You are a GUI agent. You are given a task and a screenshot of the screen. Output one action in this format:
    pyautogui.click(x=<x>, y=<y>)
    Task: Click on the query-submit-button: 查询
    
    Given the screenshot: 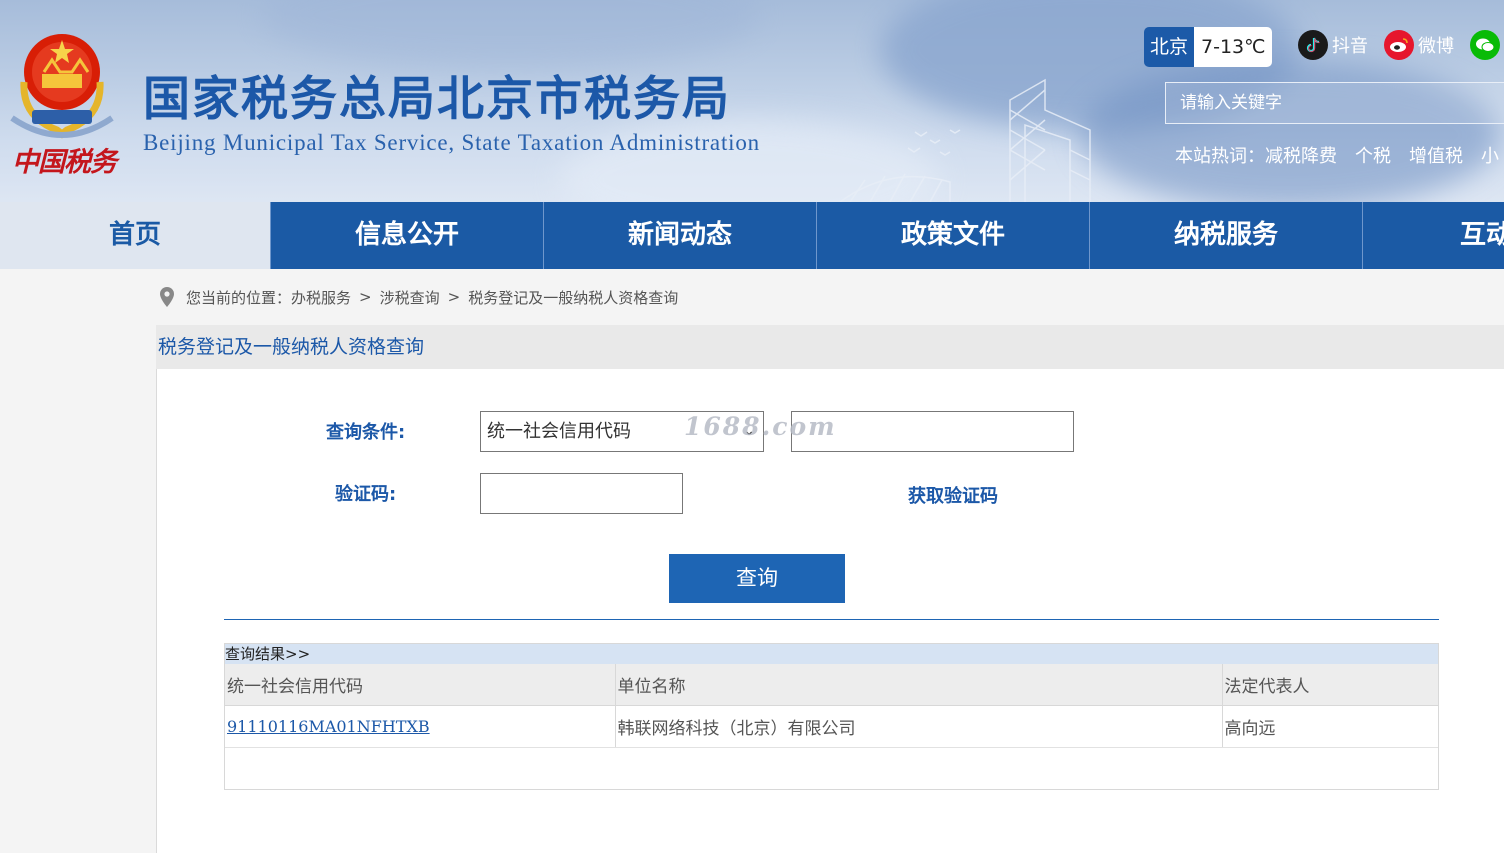 What is the action you would take?
    pyautogui.click(x=757, y=578)
    